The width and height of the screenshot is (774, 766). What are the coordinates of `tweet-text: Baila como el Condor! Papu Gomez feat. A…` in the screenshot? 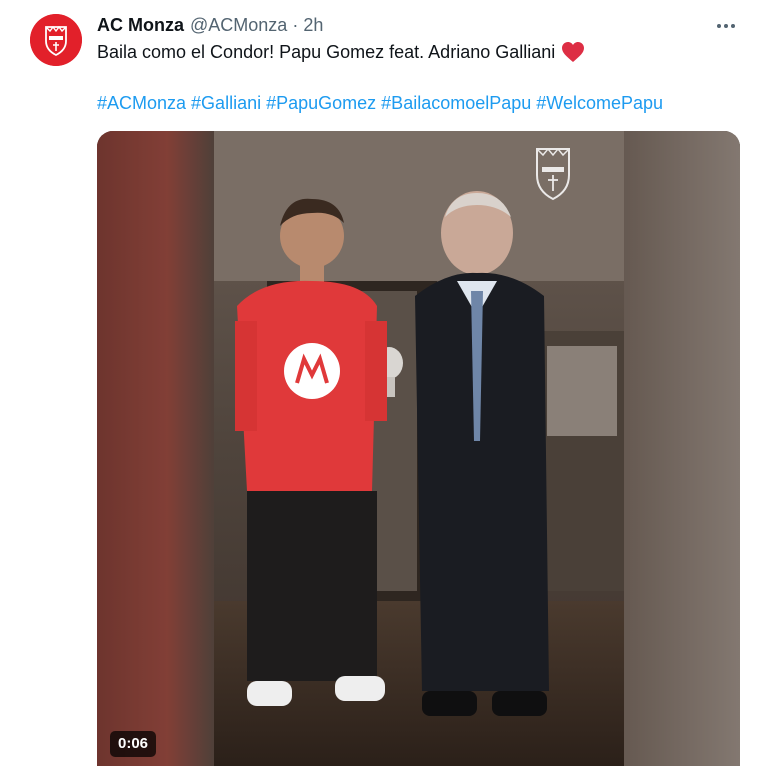 It's located at (341, 52).